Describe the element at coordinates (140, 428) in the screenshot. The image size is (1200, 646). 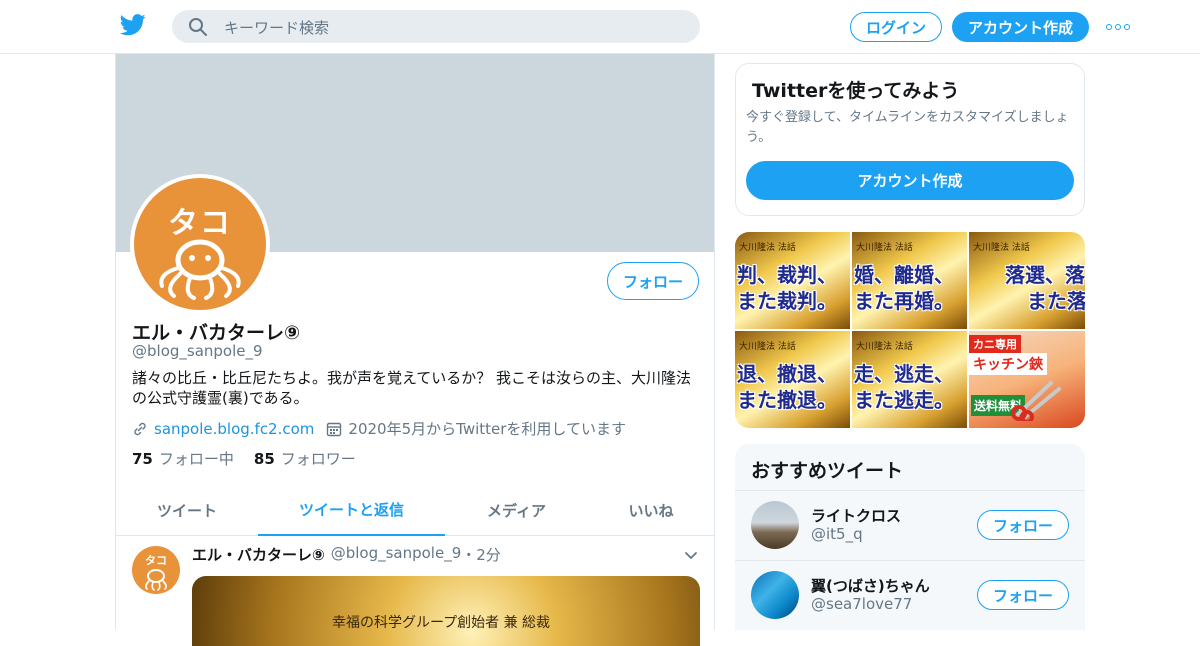
I see `link-icon` at that location.